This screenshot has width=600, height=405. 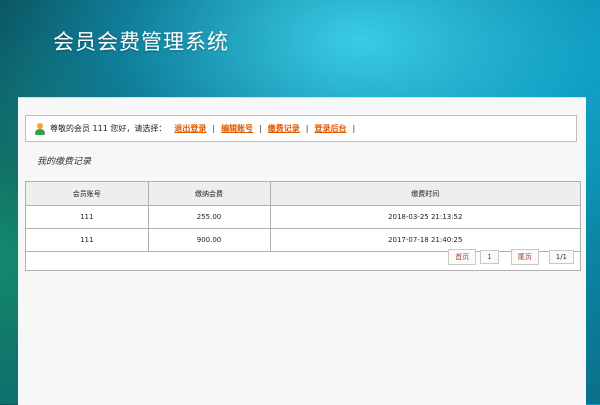 I want to click on cell-fee: 255.00, so click(x=209, y=217).